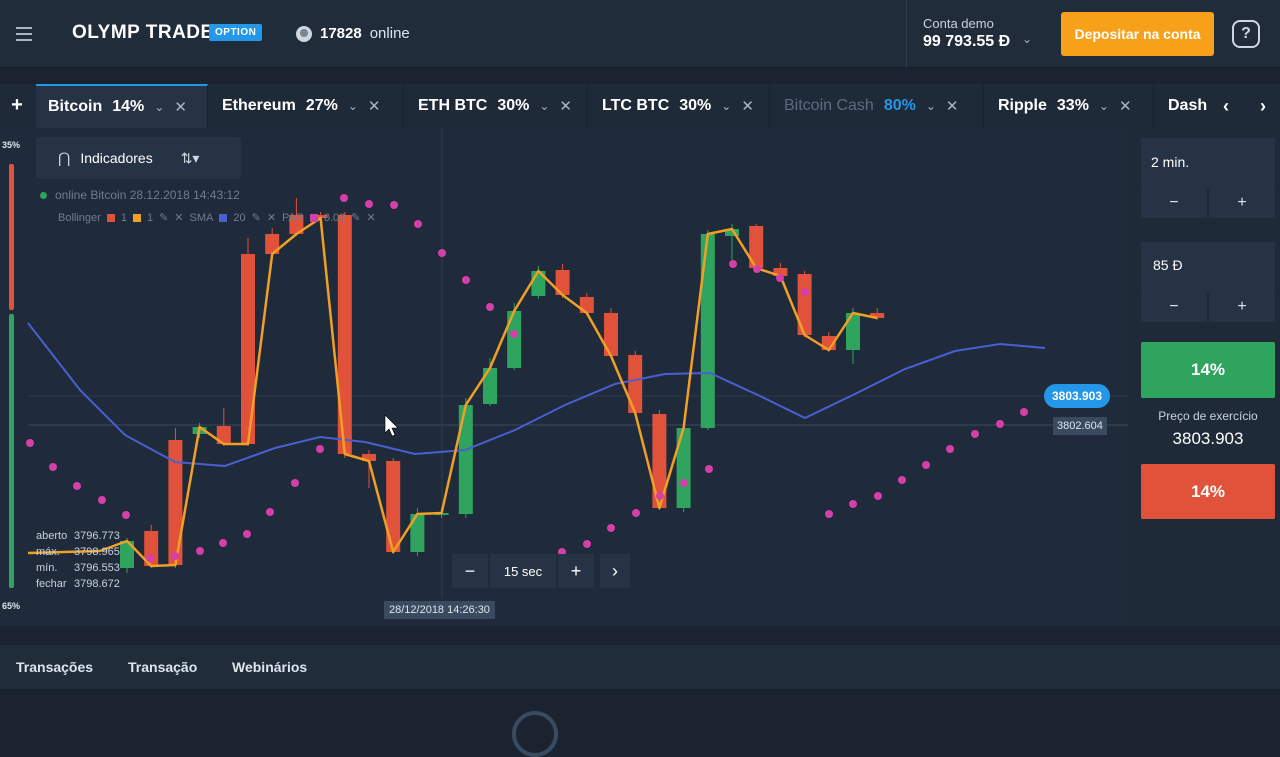  I want to click on indicator-icon: ⋂, so click(64, 158).